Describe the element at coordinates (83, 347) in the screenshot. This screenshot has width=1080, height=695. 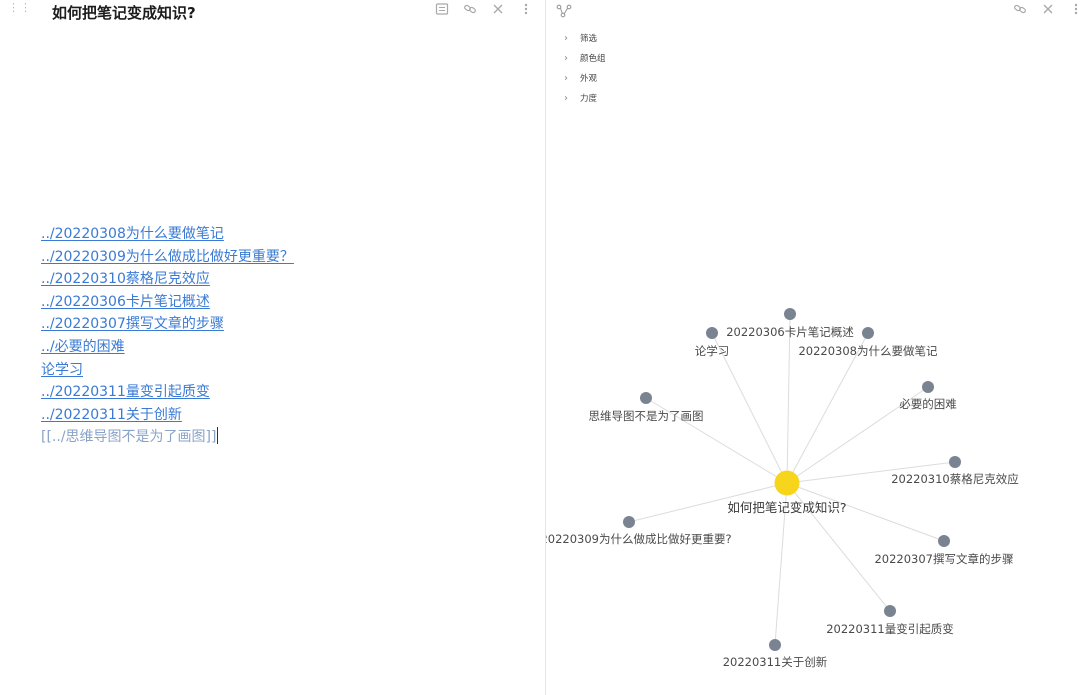
I see `internal-link: ../必要的困难` at that location.